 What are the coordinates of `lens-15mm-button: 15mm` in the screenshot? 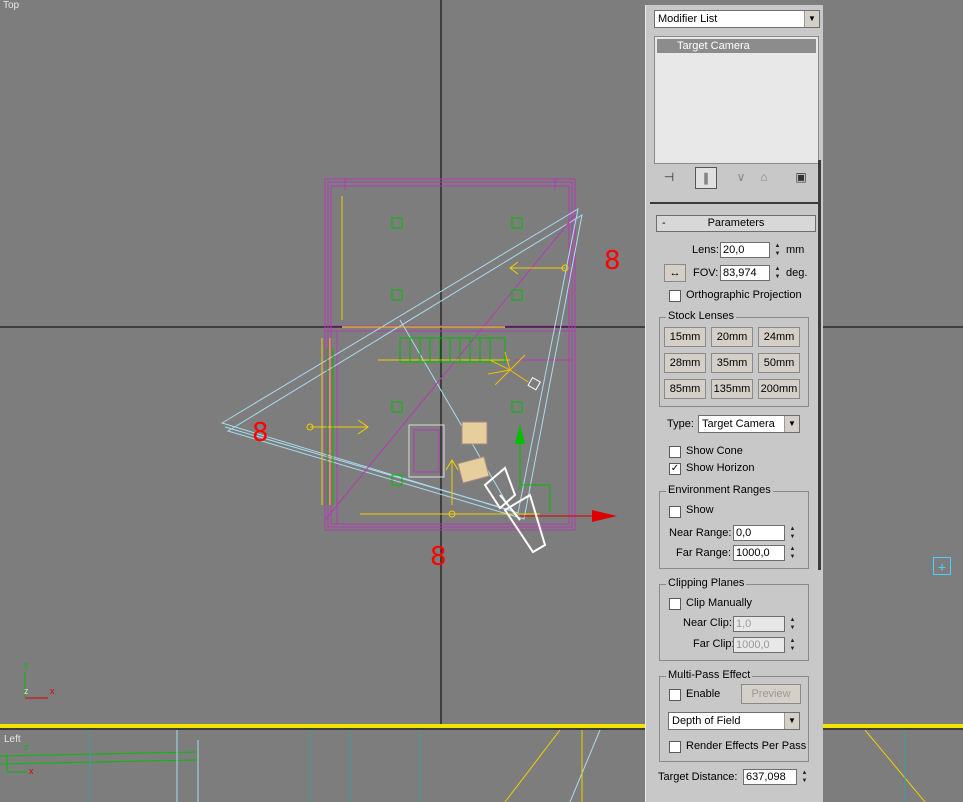 It's located at (685, 337).